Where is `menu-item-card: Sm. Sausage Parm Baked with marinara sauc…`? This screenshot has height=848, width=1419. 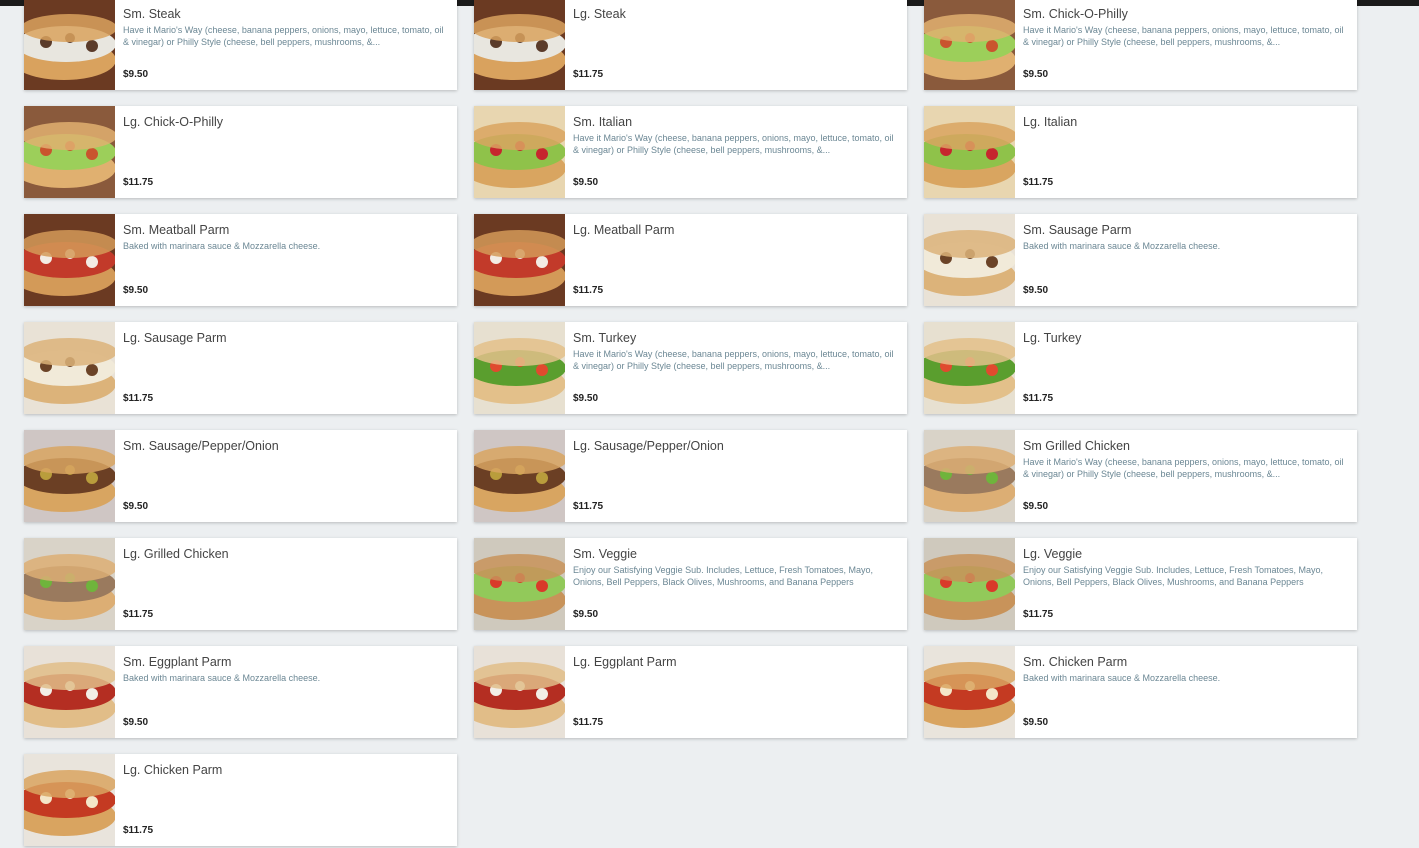
menu-item-card: Sm. Sausage Parm Baked with marinara sauc… is located at coordinates (1140, 260).